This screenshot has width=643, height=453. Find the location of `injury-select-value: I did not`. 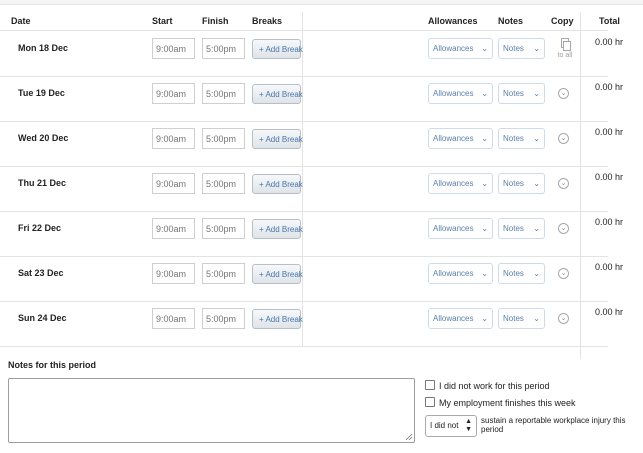

injury-select-value: I did not is located at coordinates (444, 425).